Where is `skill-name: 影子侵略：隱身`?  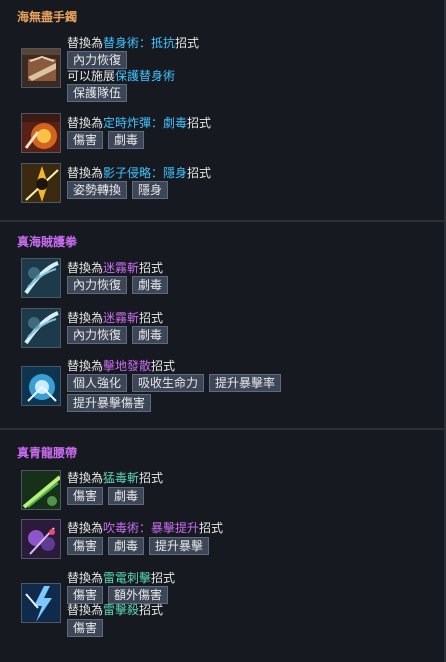
skill-name: 影子侵略：隱身 is located at coordinates (145, 173).